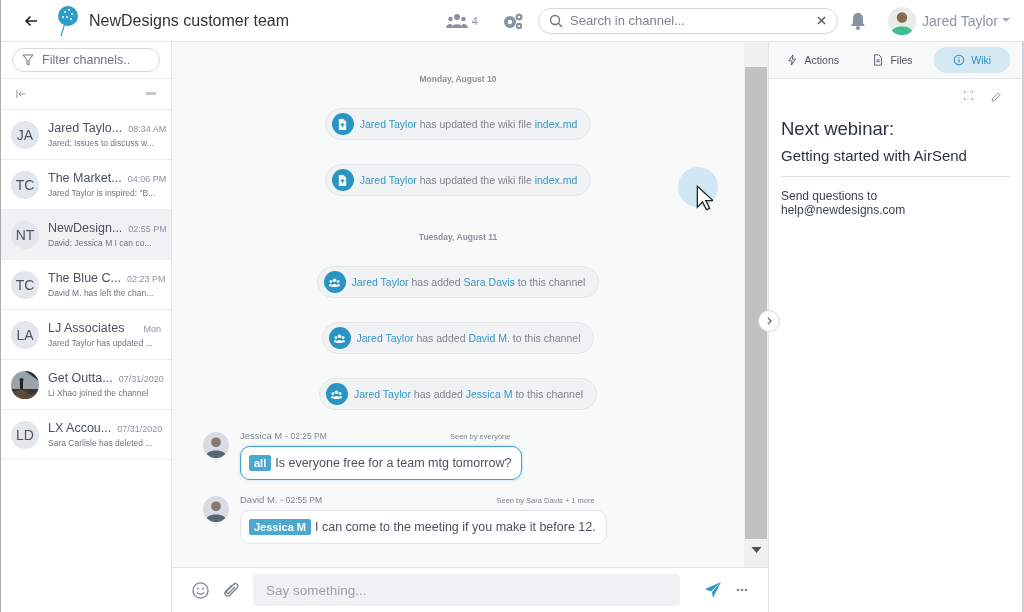 This screenshot has height=612, width=1024. Describe the element at coordinates (838, 129) in the screenshot. I see `wiki-heading: Next webinar:` at that location.